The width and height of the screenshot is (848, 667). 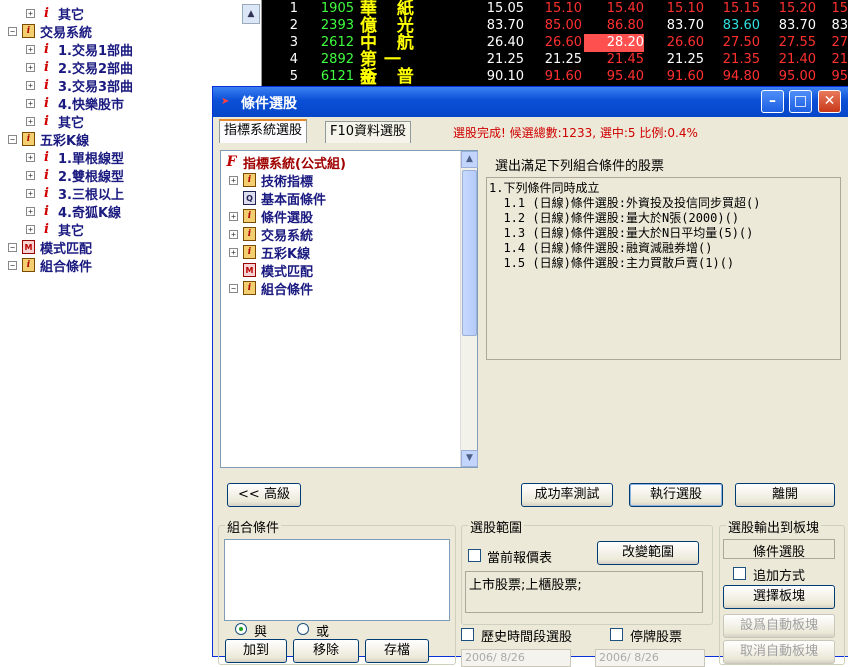 I want to click on quote-row: 1 1905 華 紙 15.05 15.10 15.40 15.10 15.15 15.20 15, so click(x=555, y=9).